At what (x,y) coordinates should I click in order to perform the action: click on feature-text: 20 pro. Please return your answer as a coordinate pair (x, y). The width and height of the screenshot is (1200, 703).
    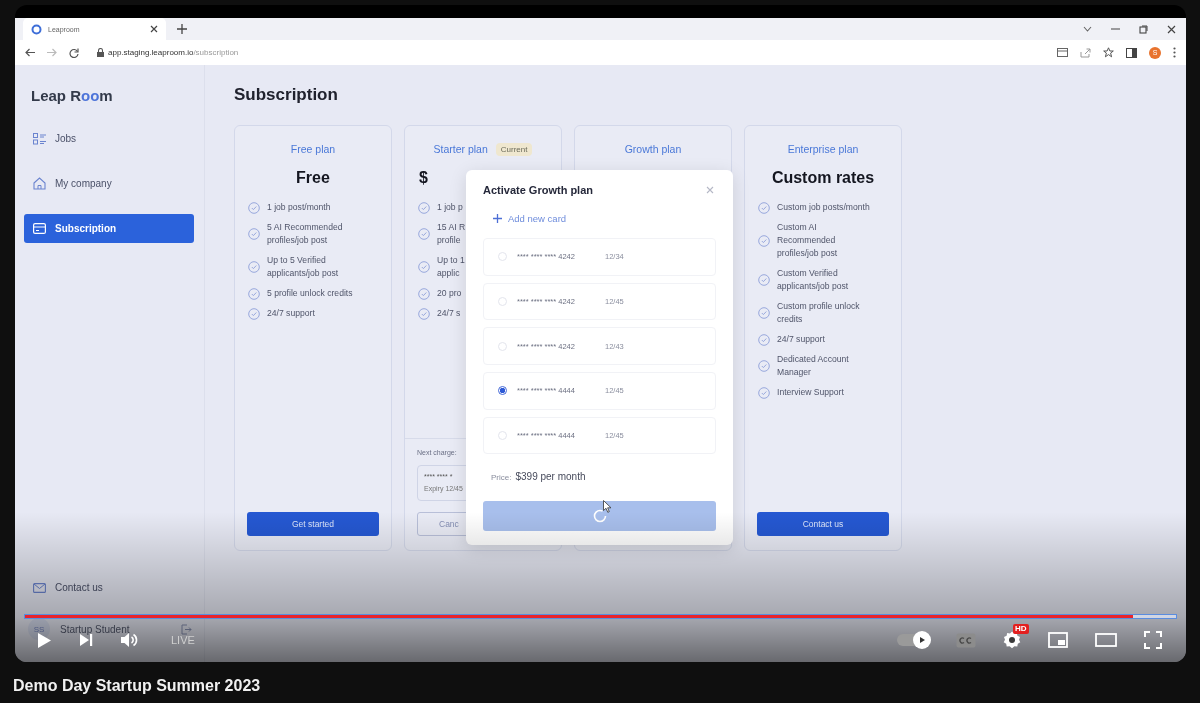
    Looking at the image, I should click on (449, 293).